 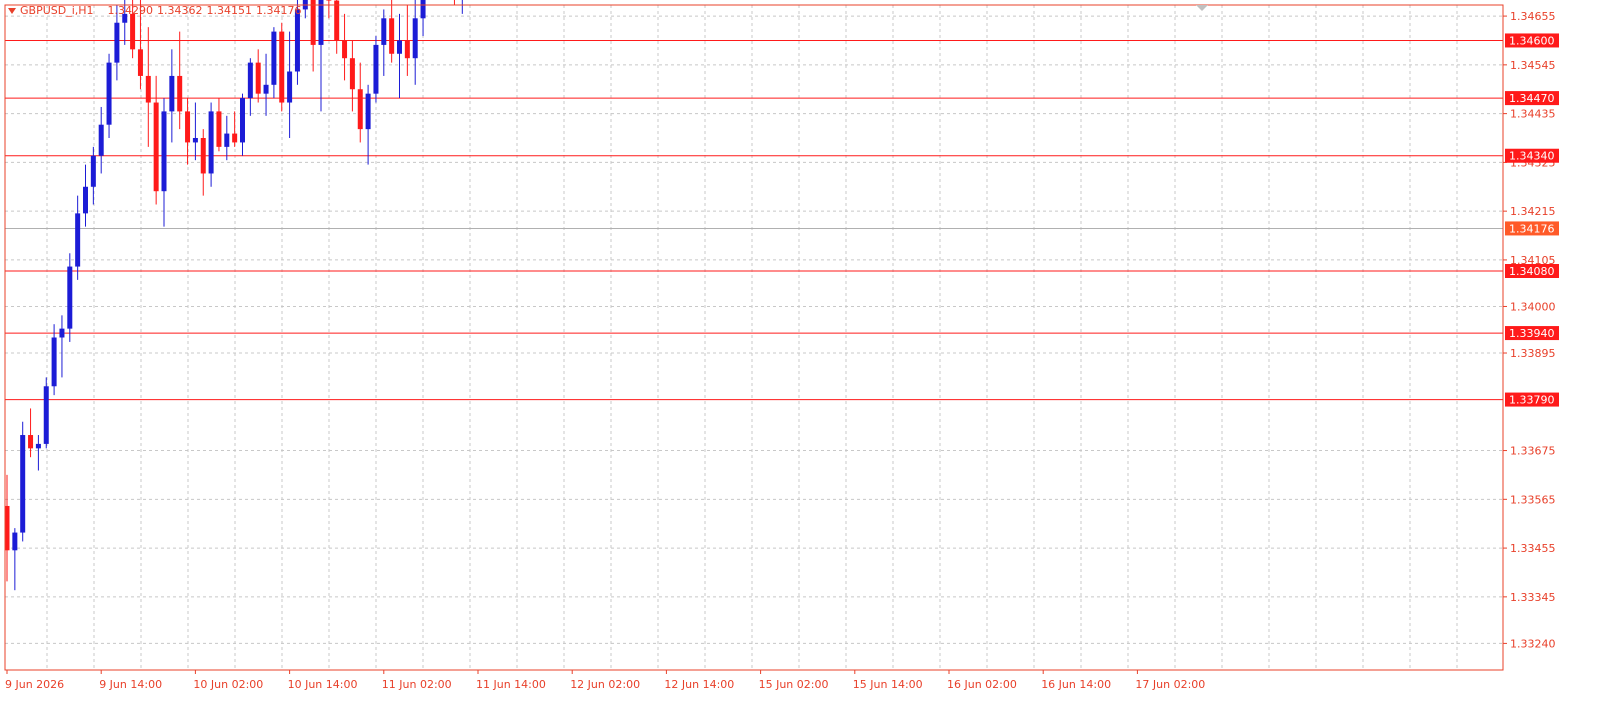 What do you see at coordinates (1533, 16) in the screenshot?
I see `y-axis-tick-label: 1.34655` at bounding box center [1533, 16].